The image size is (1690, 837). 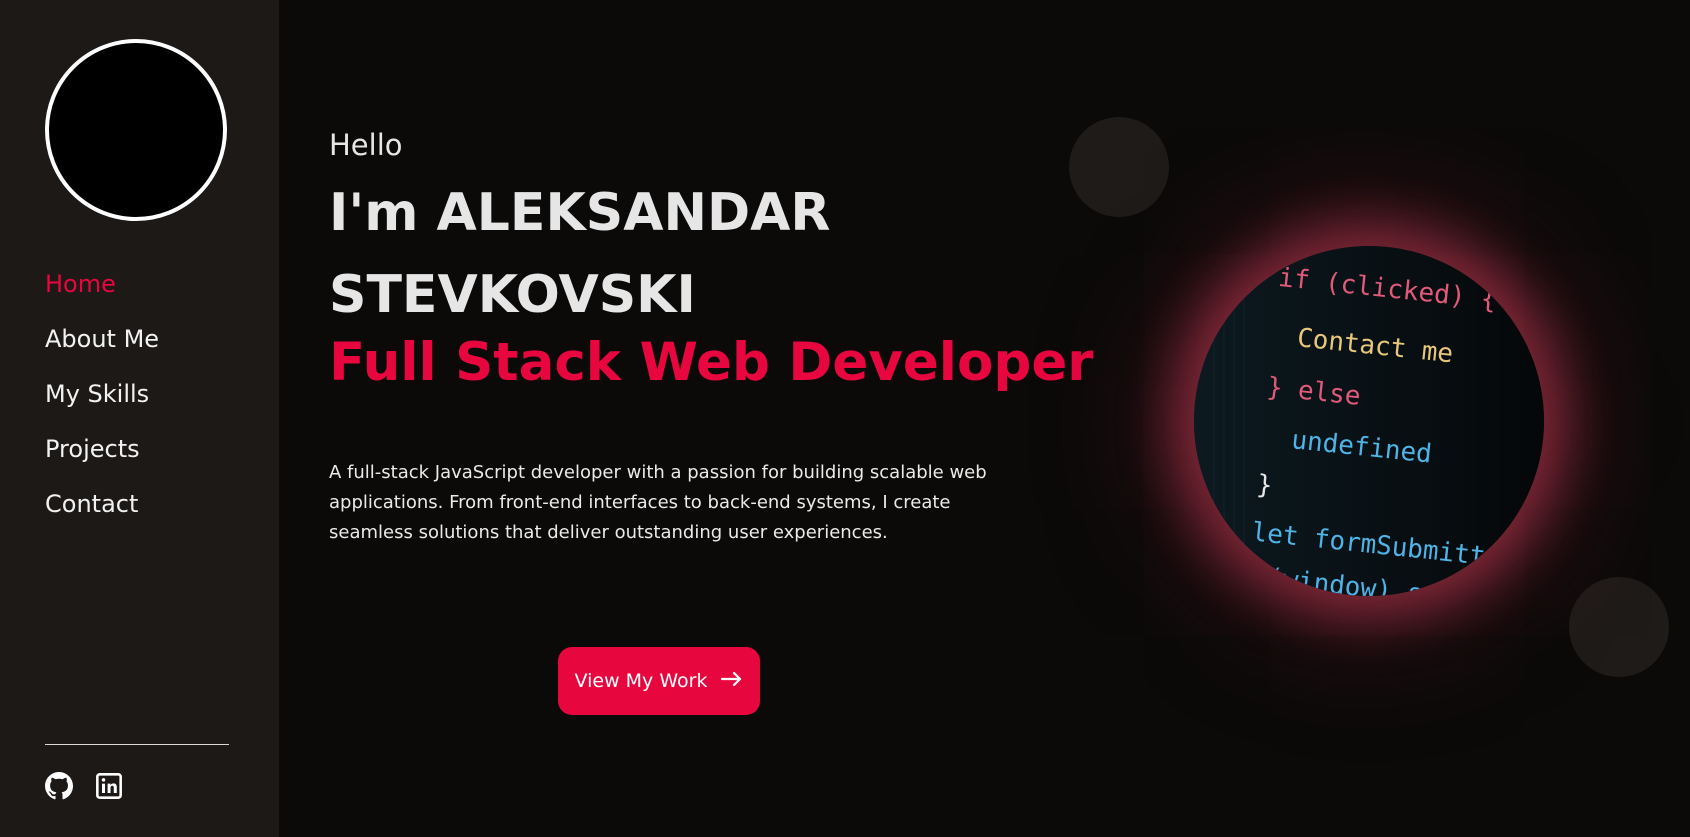 What do you see at coordinates (732, 681) in the screenshot?
I see `arrow-right-icon` at bounding box center [732, 681].